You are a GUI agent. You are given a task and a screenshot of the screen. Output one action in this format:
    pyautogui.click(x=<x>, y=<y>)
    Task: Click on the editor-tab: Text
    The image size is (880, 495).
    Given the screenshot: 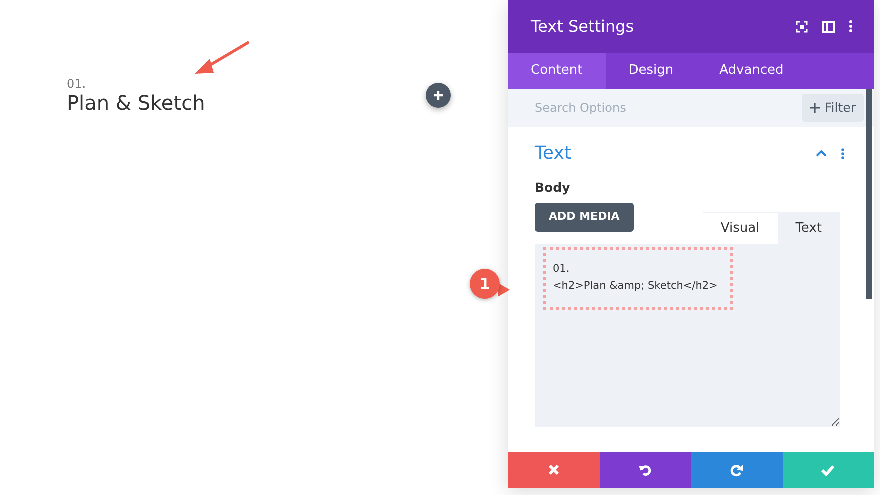 What is the action you would take?
    pyautogui.click(x=809, y=228)
    